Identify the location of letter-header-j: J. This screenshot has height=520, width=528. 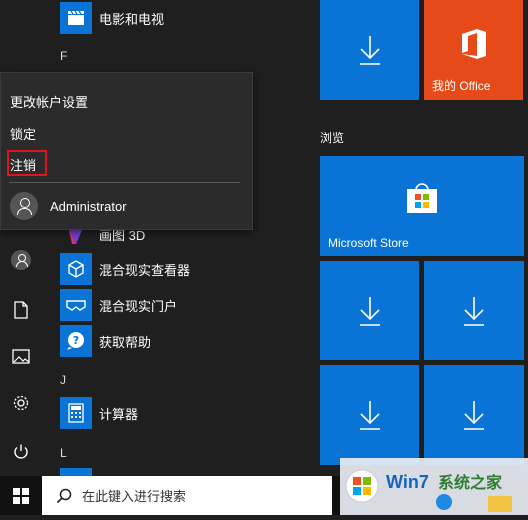
(63, 380).